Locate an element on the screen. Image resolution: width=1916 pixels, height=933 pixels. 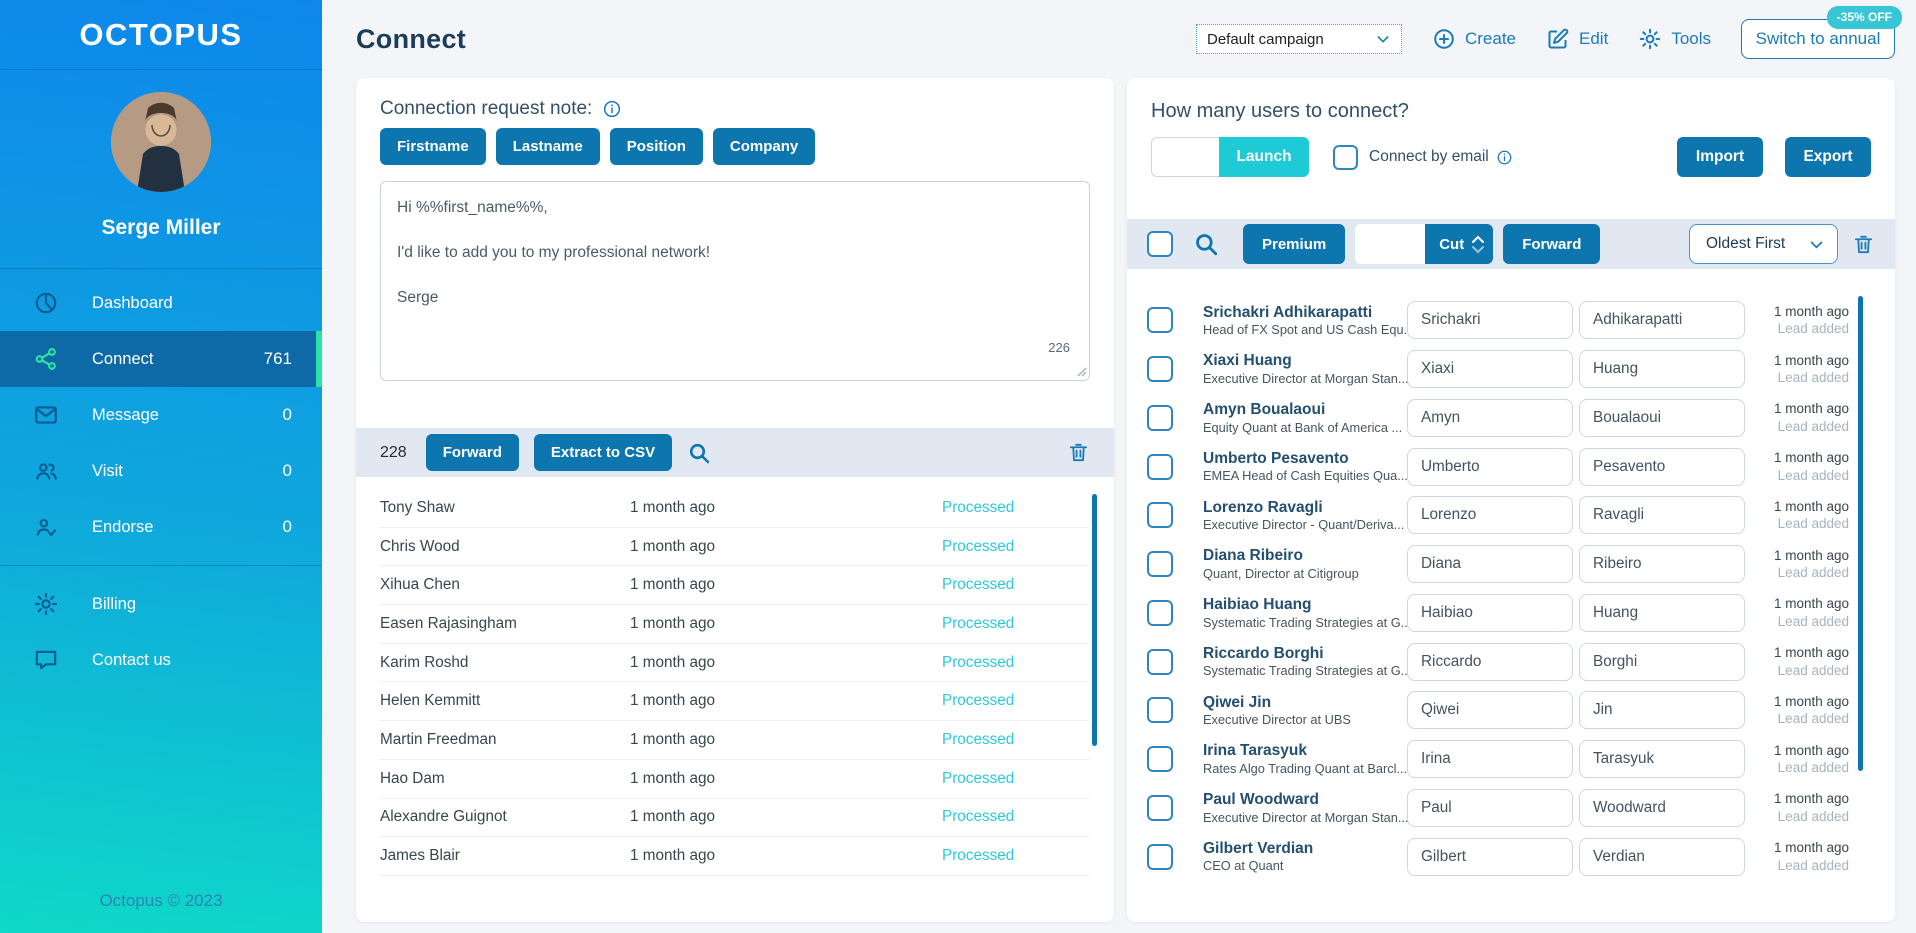
table-row: Karim Roshd 1 month ago Processed is located at coordinates (735, 663).